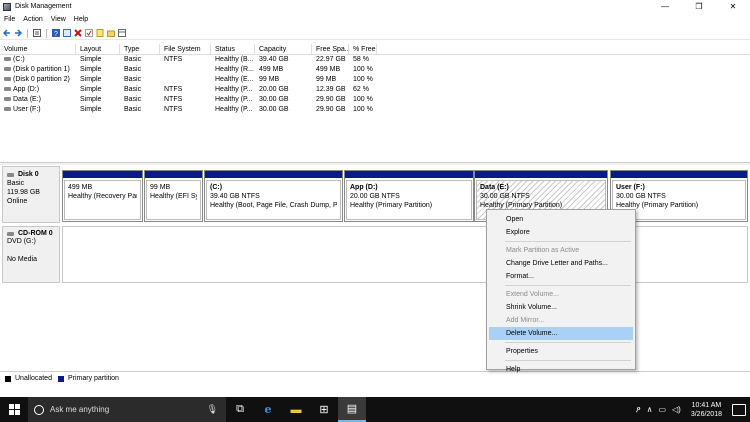 This screenshot has width=750, height=422. Describe the element at coordinates (375, 163) in the screenshot. I see `pane-splitter` at that location.